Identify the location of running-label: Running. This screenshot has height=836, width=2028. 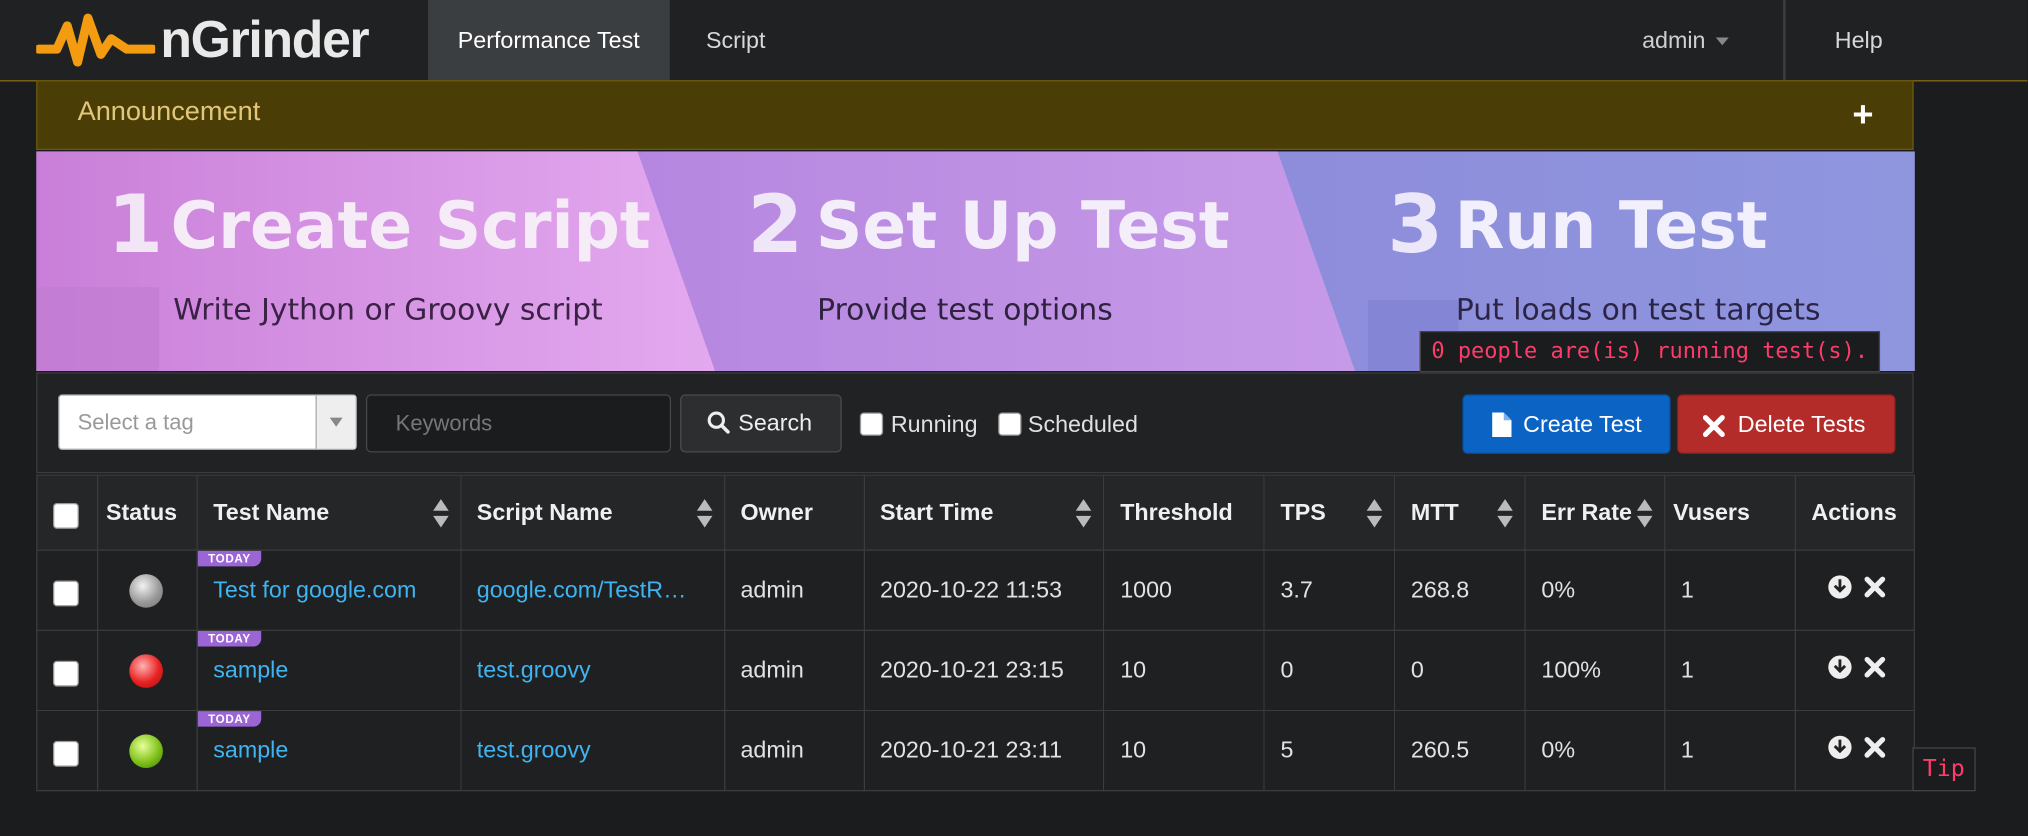
(934, 424).